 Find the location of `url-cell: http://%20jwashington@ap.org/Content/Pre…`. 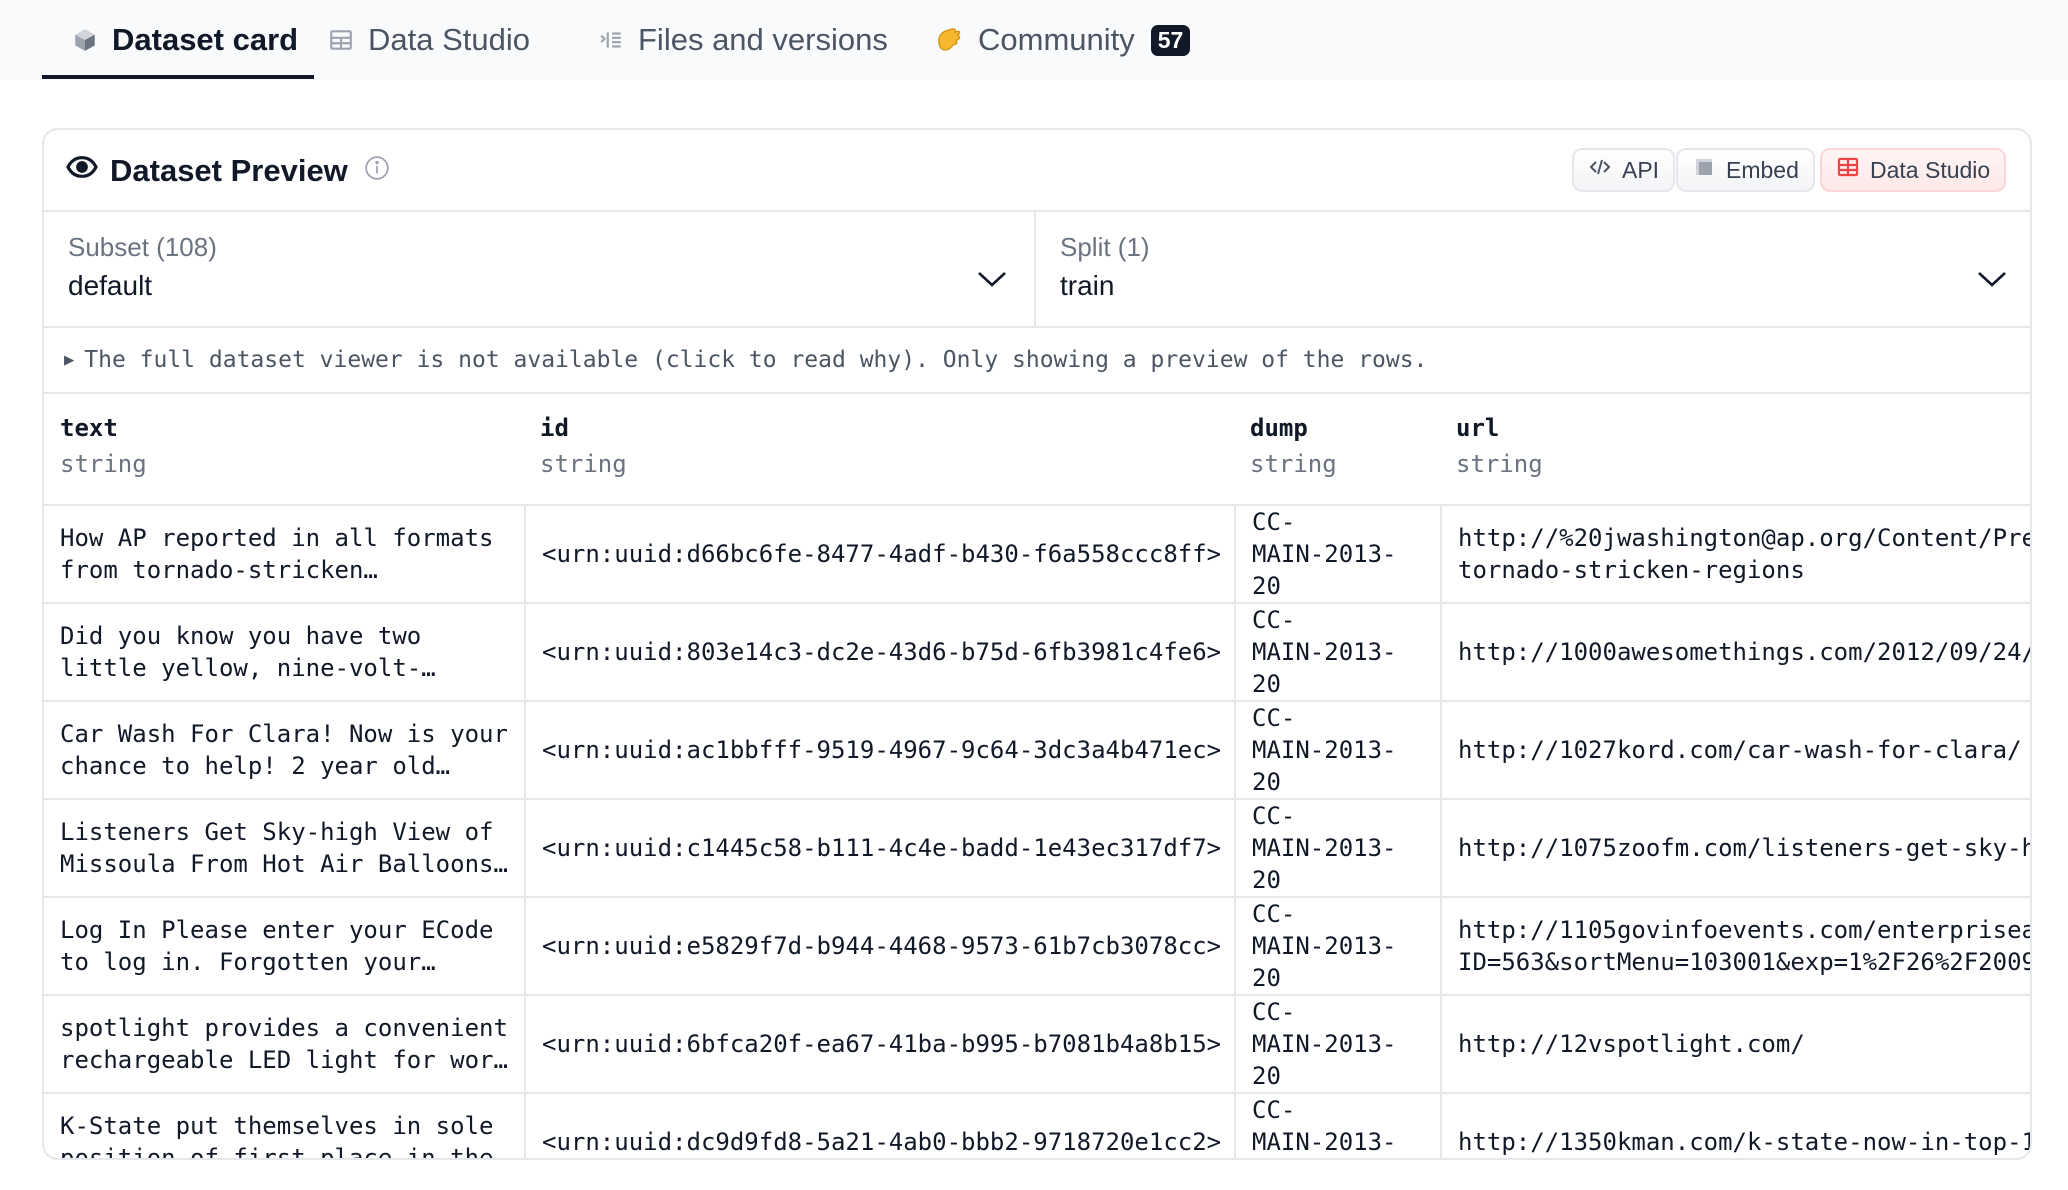

url-cell: http://%20jwashington@ap.org/Content/Pre… is located at coordinates (1735, 554).